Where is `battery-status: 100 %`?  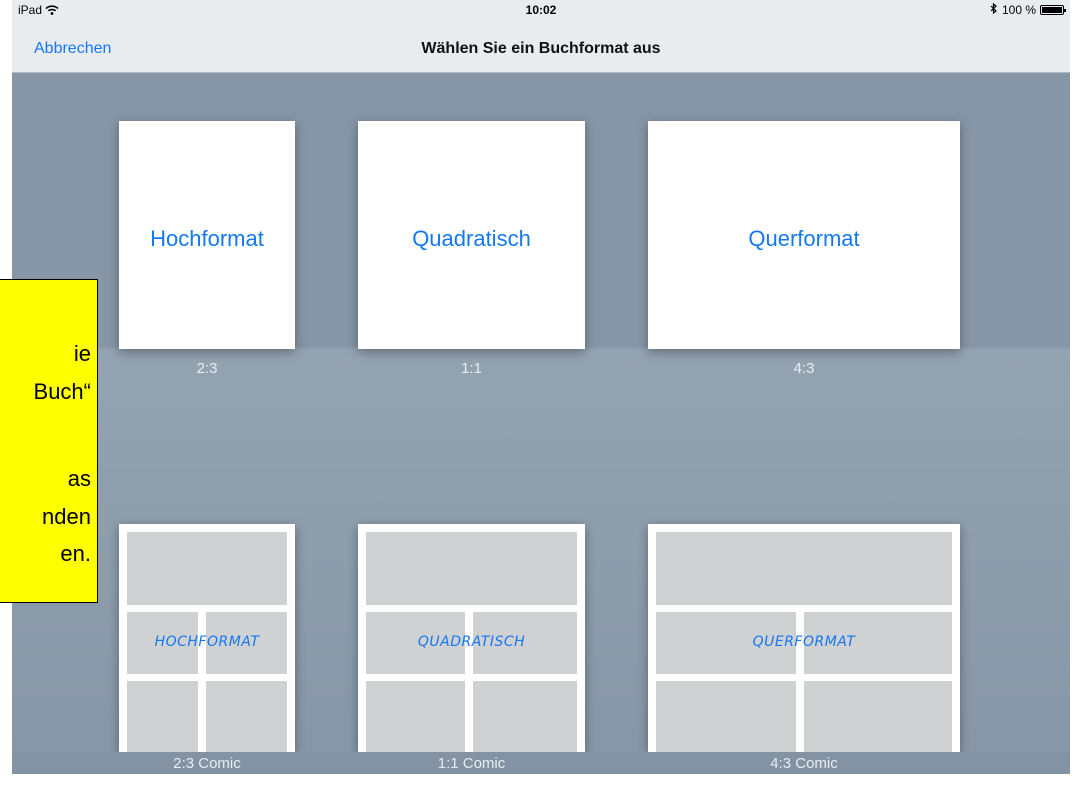 battery-status: 100 % is located at coordinates (1028, 9).